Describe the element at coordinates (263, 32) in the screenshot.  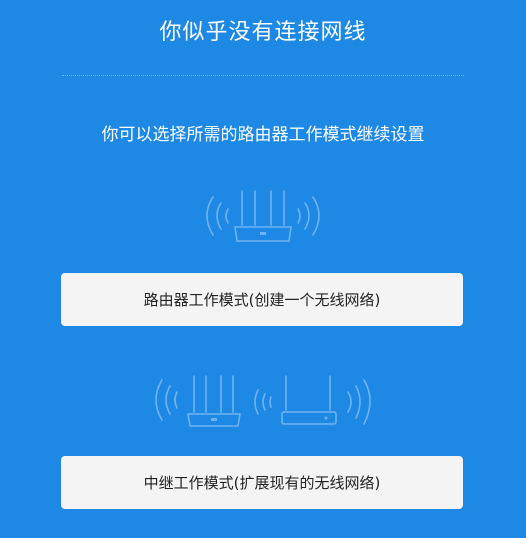
I see `page-title: 你似乎没有连接网线` at that location.